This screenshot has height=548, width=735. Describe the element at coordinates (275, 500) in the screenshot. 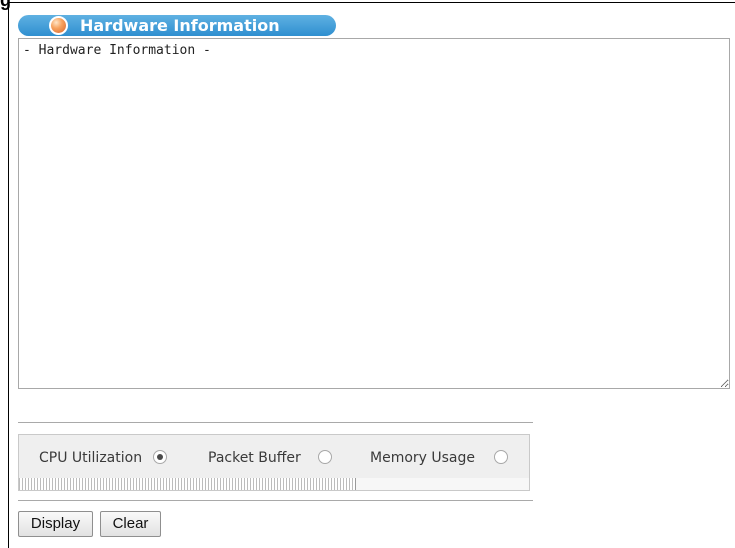

I see `bottom-separator` at that location.